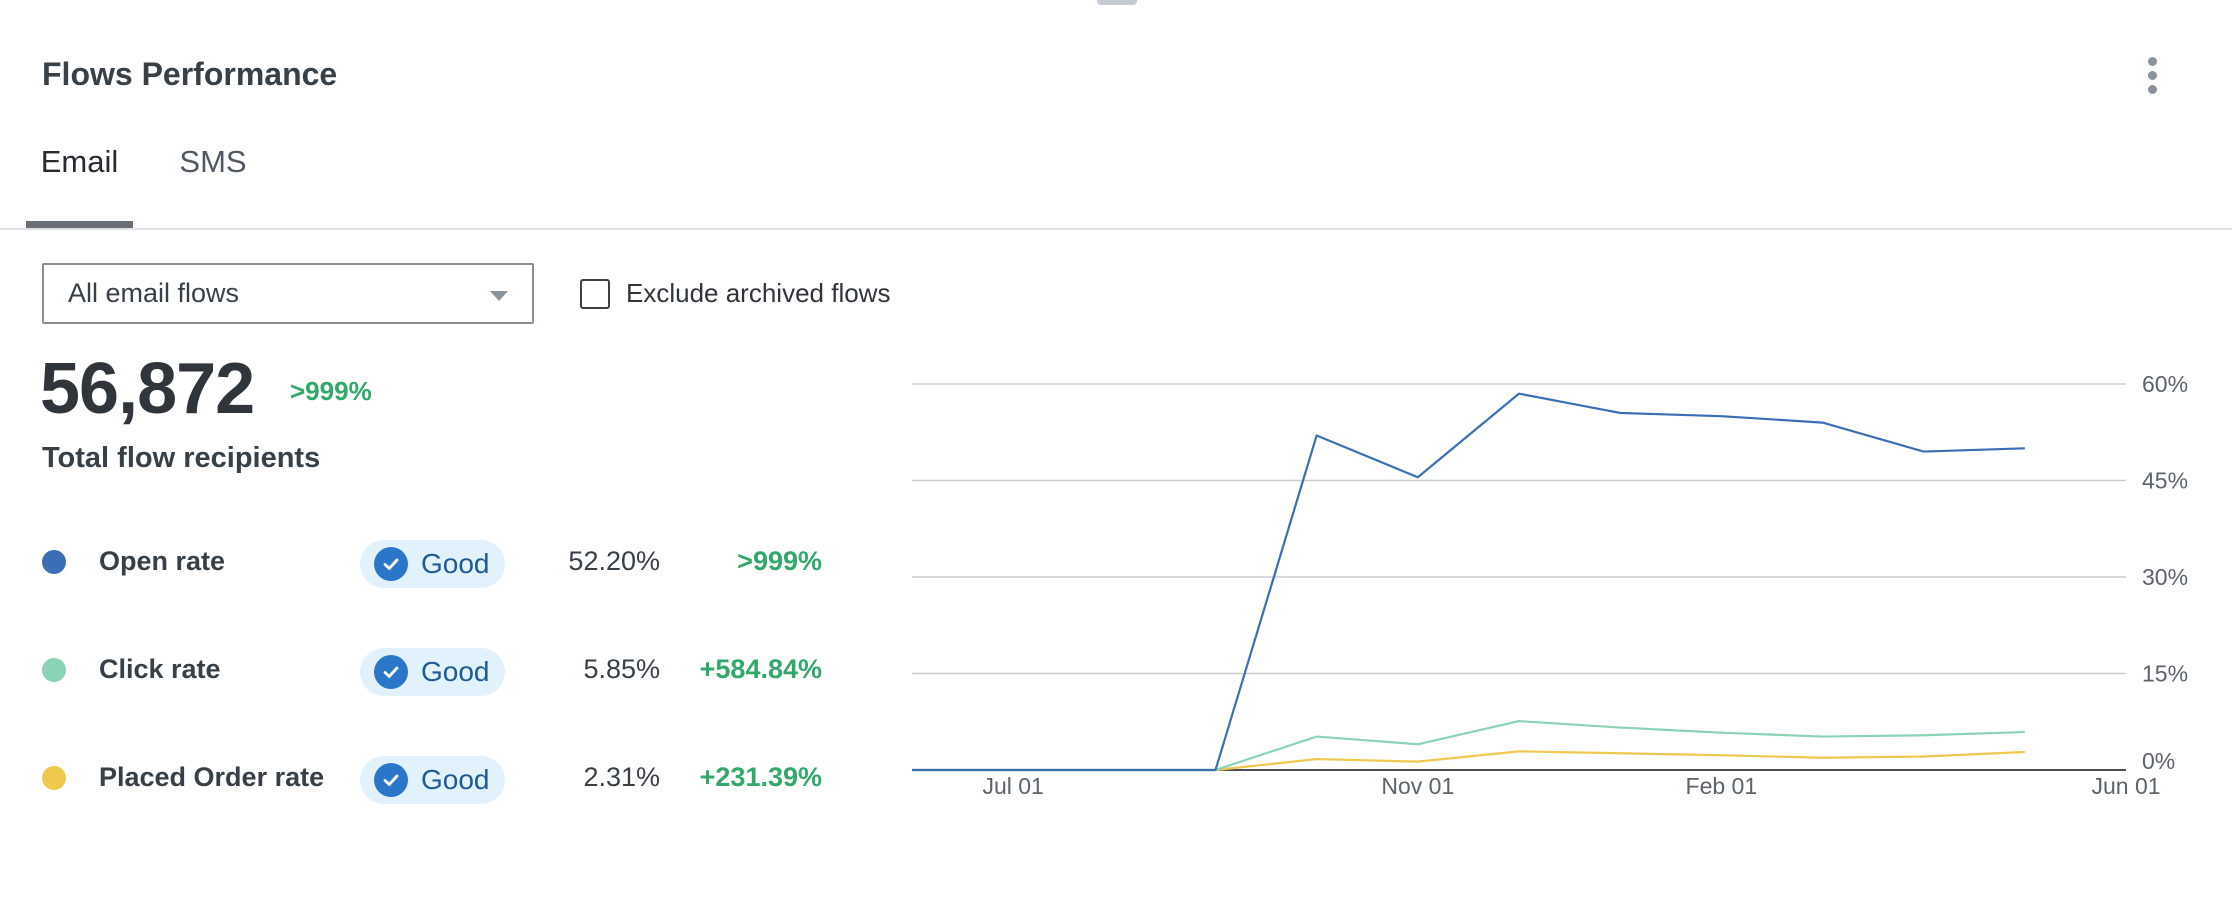 This screenshot has width=2232, height=912. What do you see at coordinates (1012, 786) in the screenshot?
I see `x-tick-label: Jul 01` at bounding box center [1012, 786].